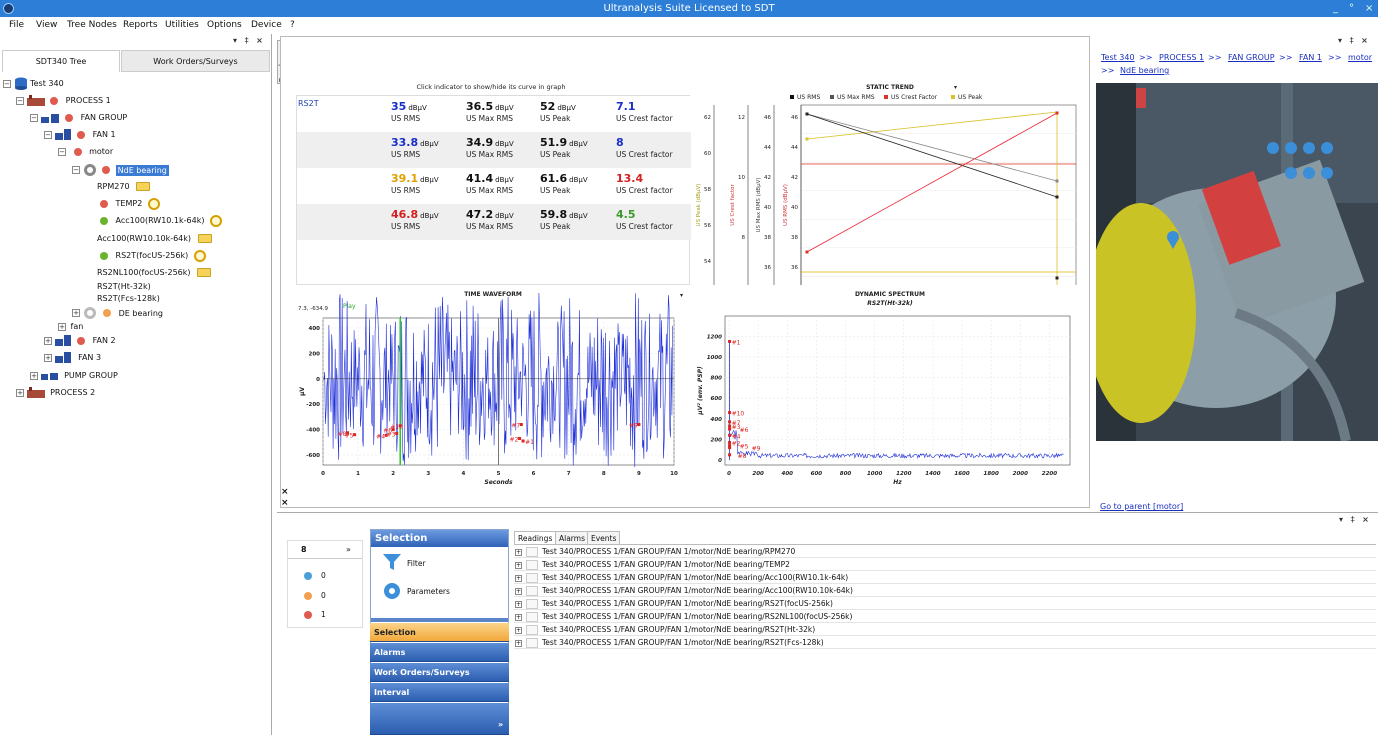 The height and width of the screenshot is (735, 1378). What do you see at coordinates (490, 214) in the screenshot?
I see `indicator-value-max: 47.2 dBμV` at bounding box center [490, 214].